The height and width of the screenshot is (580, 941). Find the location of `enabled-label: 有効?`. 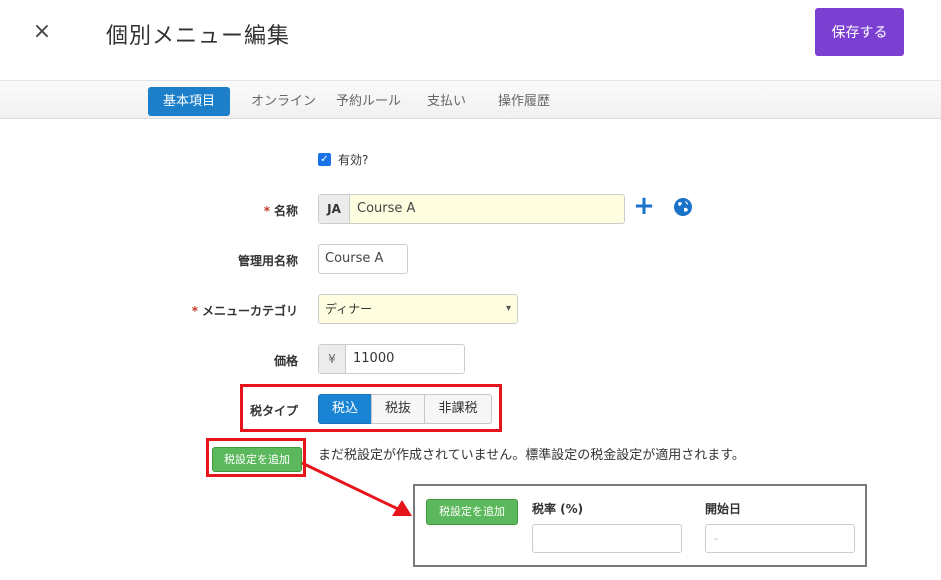

enabled-label: 有効? is located at coordinates (353, 160).